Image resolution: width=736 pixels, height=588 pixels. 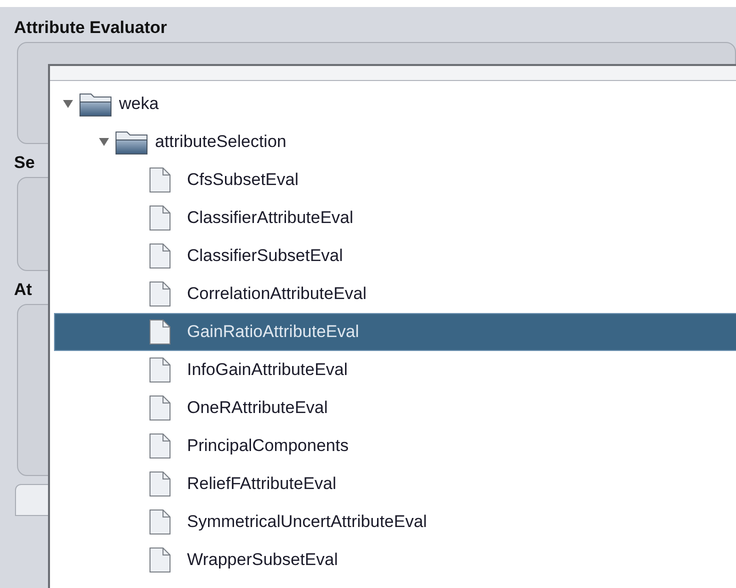 What do you see at coordinates (395, 522) in the screenshot?
I see `tree-item: SymmetricalUncertAttributeEval` at bounding box center [395, 522].